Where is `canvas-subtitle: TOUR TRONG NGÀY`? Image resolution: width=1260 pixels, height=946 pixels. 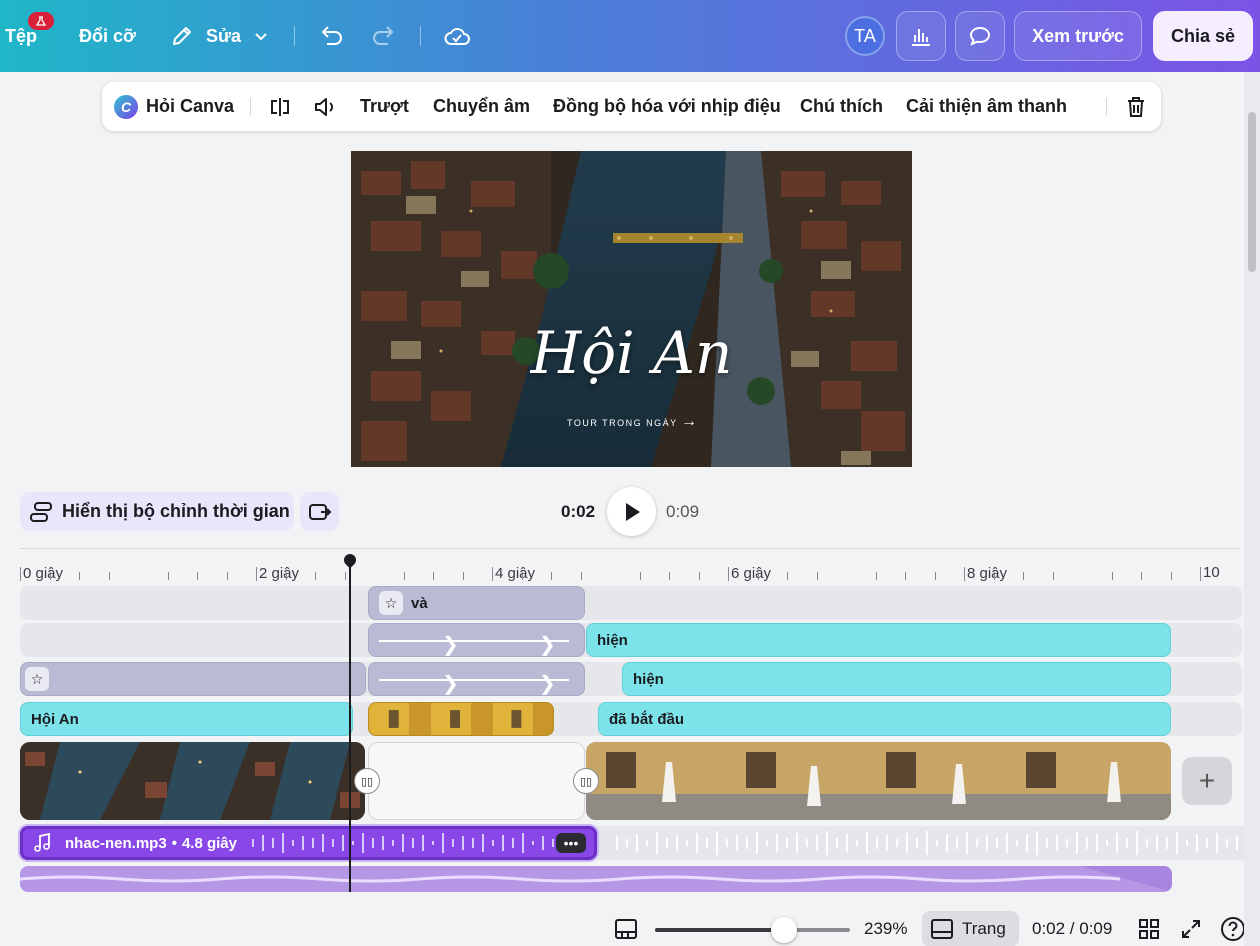 canvas-subtitle: TOUR TRONG NGÀY is located at coordinates (622, 423).